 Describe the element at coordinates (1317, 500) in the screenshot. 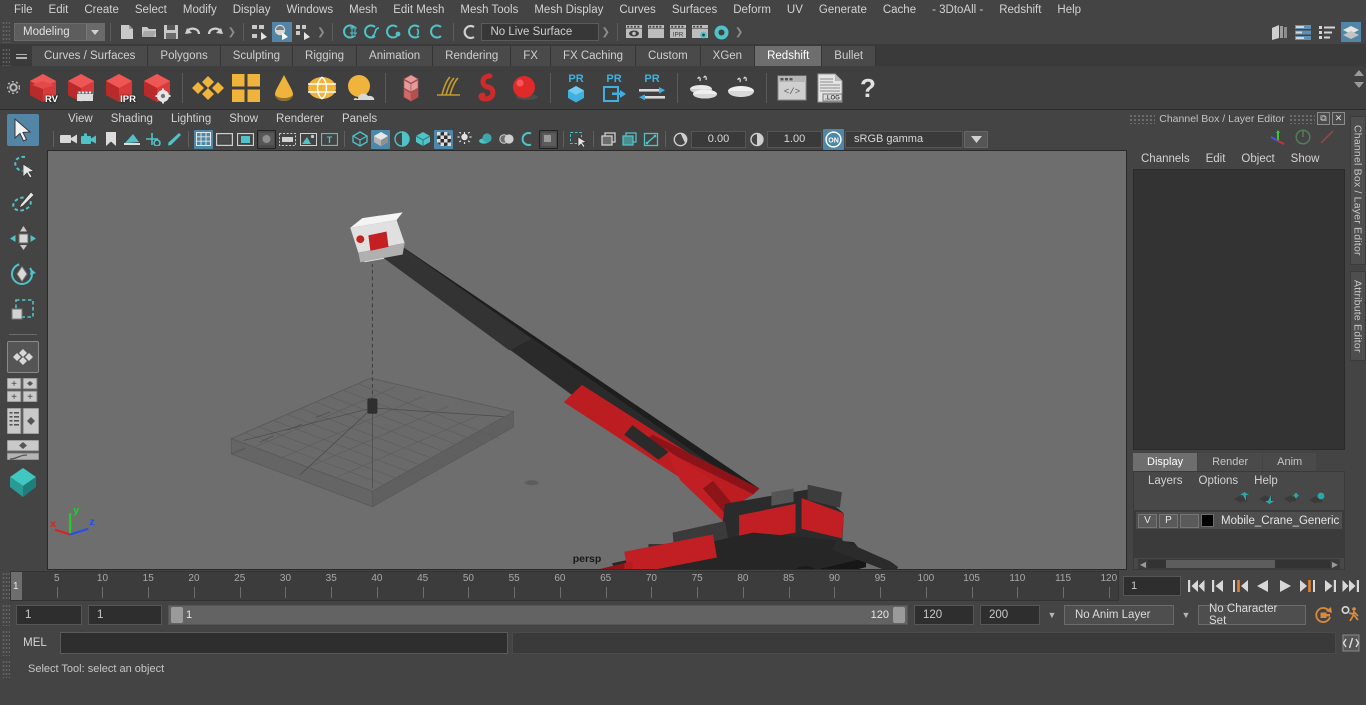

I see `create-layer-from-selected-icon` at that location.